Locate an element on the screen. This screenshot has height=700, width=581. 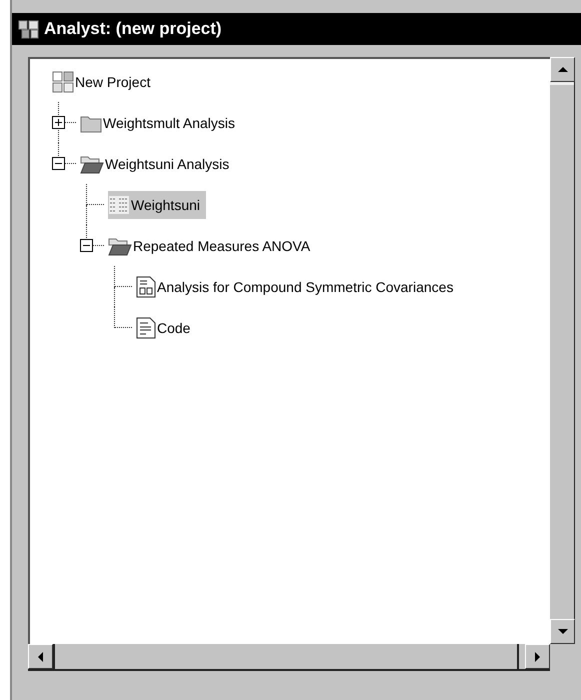
document-icon is located at coordinates (146, 327).